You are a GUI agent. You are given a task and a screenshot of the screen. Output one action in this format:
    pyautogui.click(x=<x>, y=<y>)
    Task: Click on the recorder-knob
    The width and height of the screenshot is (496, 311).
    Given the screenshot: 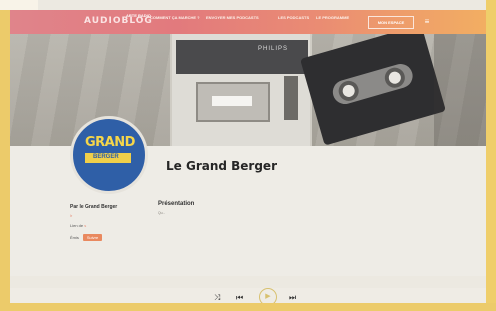 What is the action you would take?
    pyautogui.click(x=291, y=98)
    